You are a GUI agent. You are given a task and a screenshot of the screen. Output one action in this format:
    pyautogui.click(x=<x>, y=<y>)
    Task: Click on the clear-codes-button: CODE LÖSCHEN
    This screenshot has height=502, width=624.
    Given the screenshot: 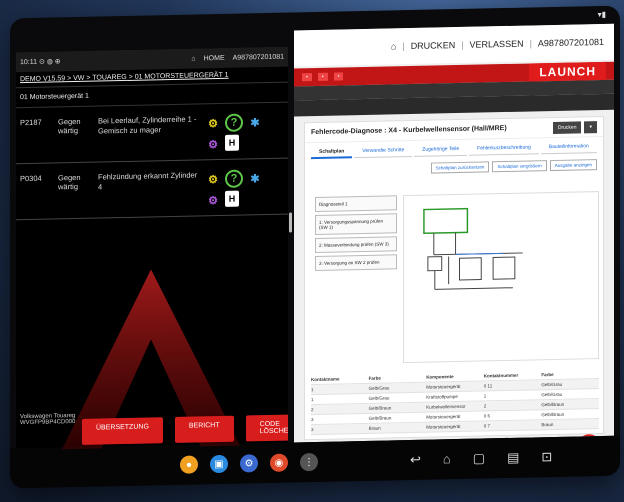 What is the action you would take?
    pyautogui.click(x=266, y=428)
    